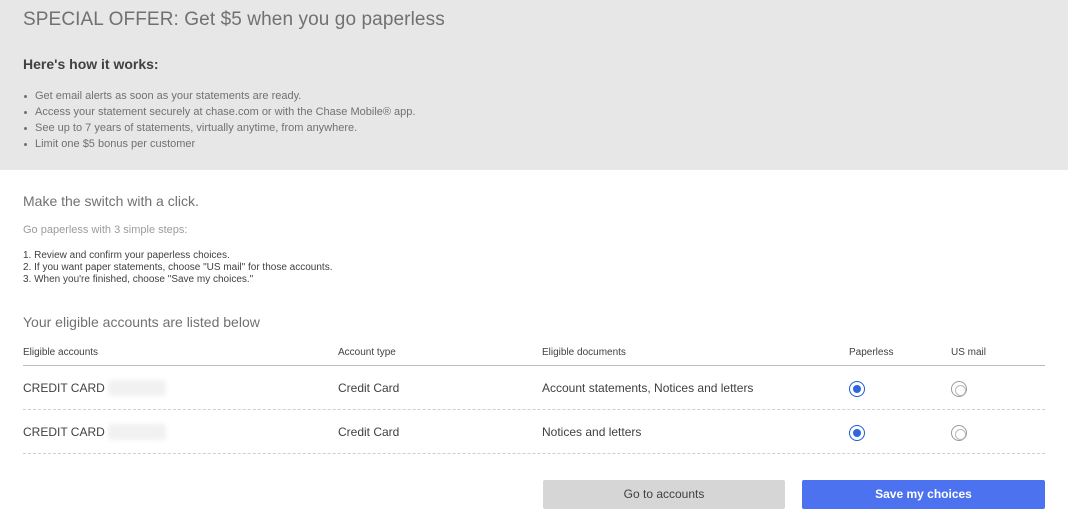 The width and height of the screenshot is (1068, 528). I want to click on column-header-paperless: Paperless, so click(871, 352).